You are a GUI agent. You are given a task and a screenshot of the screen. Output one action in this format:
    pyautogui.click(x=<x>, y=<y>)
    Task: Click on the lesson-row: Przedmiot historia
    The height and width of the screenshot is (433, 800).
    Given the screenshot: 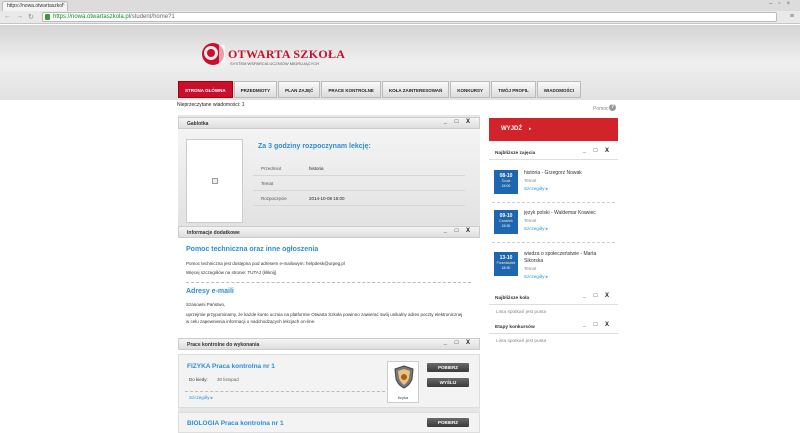 What is the action you would take?
    pyautogui.click(x=359, y=169)
    